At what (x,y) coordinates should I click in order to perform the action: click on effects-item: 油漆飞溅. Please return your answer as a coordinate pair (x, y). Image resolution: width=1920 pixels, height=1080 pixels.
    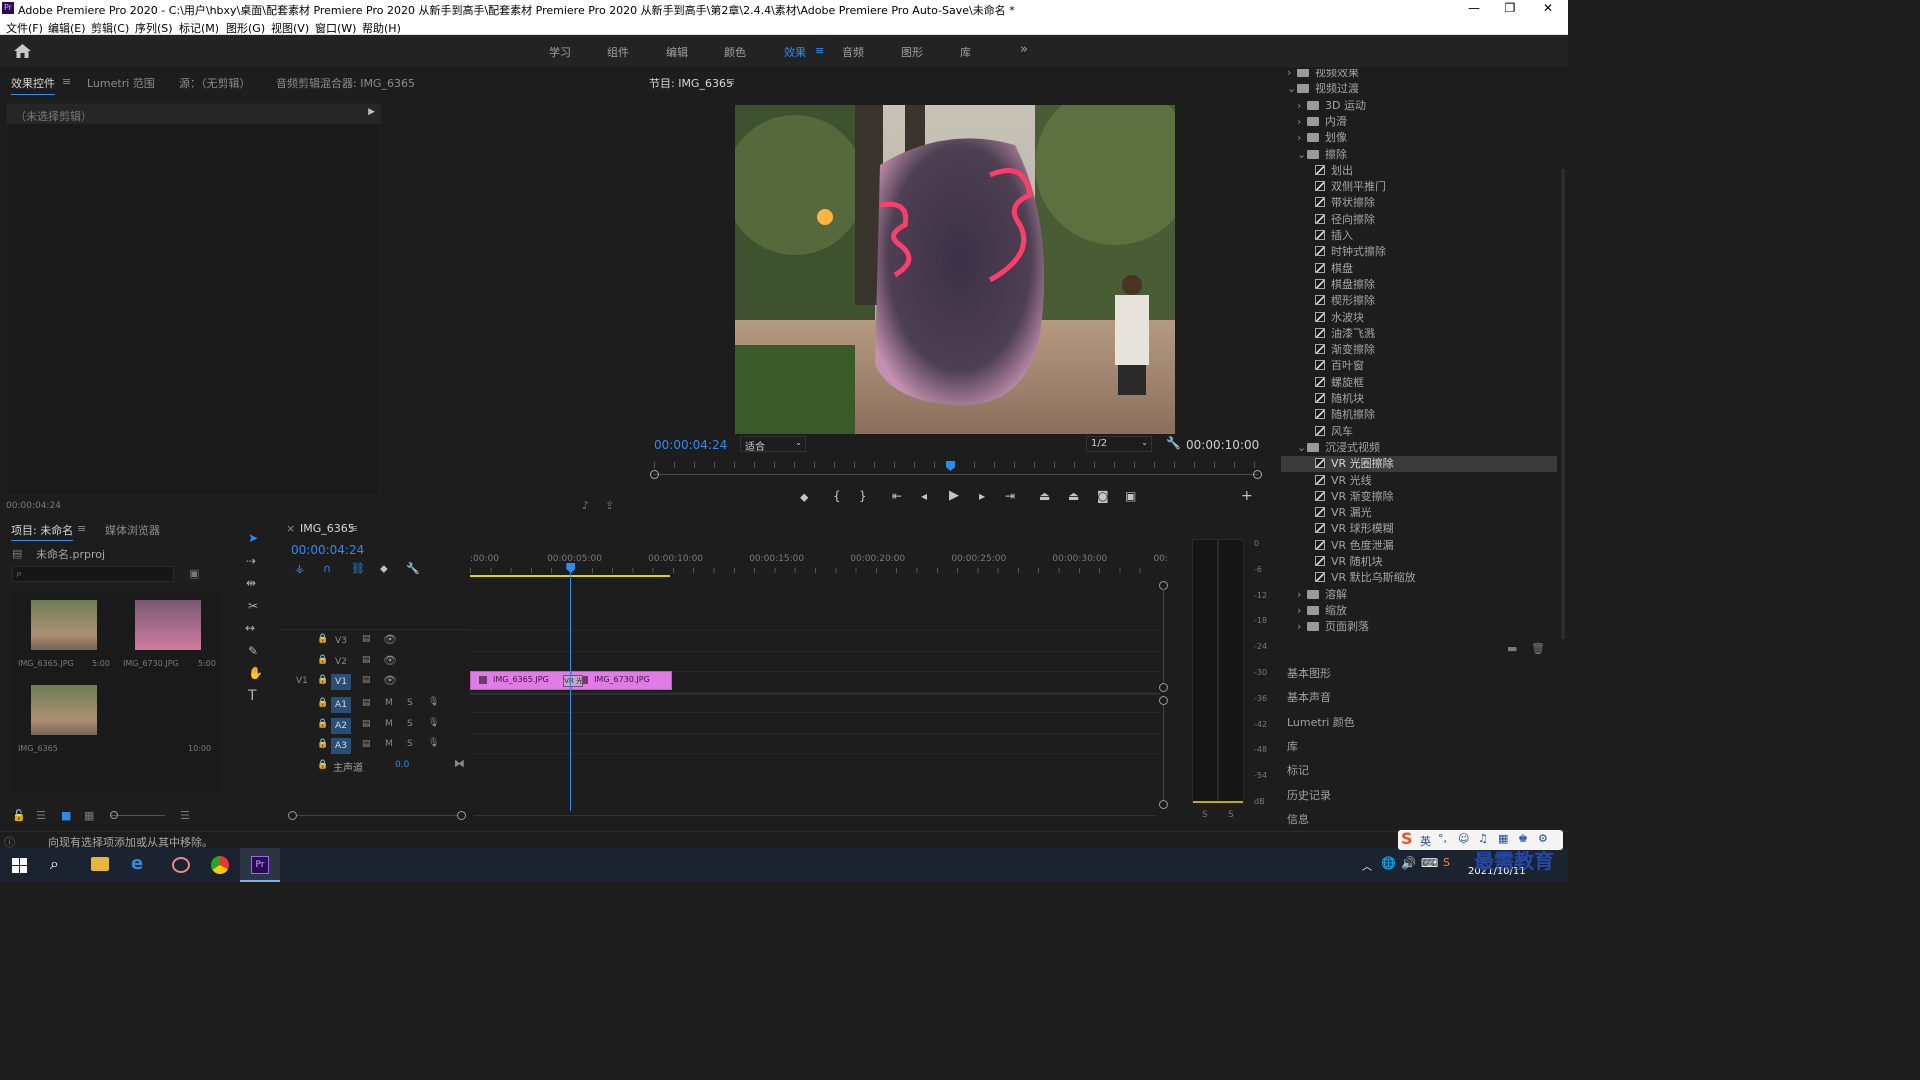
    Looking at the image, I should click on (1419, 334).